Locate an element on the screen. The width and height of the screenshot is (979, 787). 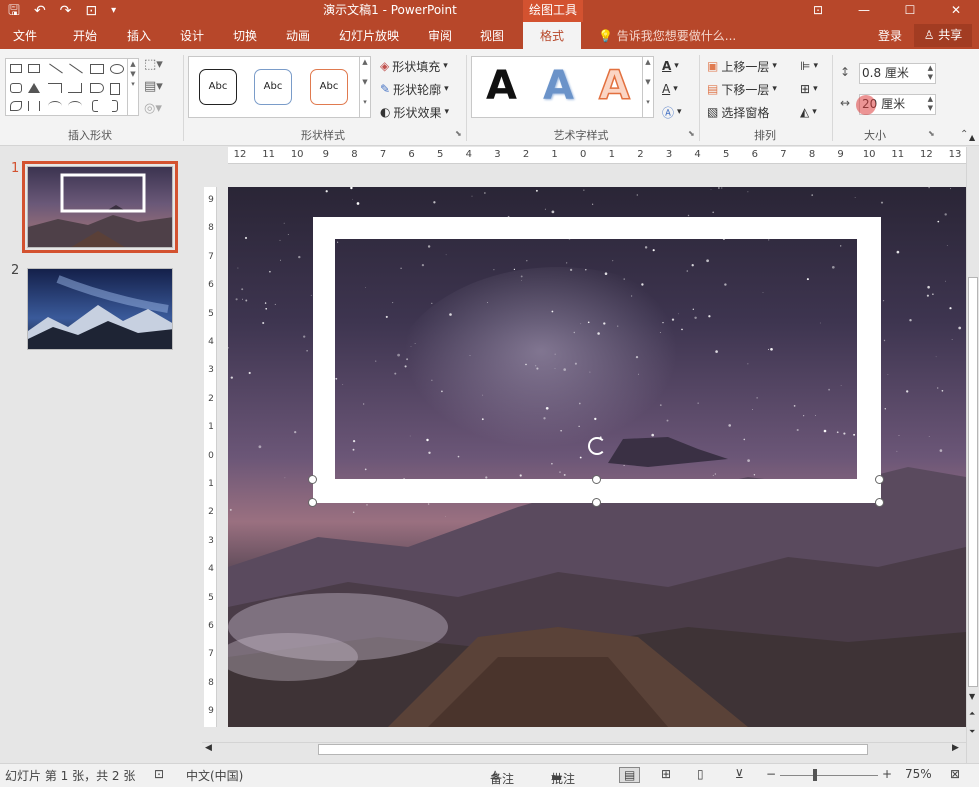
down-arrow-shape-icon is located at coordinates (115, 89).